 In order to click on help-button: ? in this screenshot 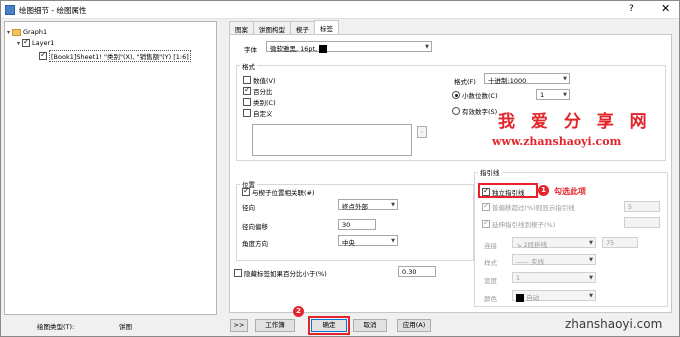, I will do `click(631, 9)`.